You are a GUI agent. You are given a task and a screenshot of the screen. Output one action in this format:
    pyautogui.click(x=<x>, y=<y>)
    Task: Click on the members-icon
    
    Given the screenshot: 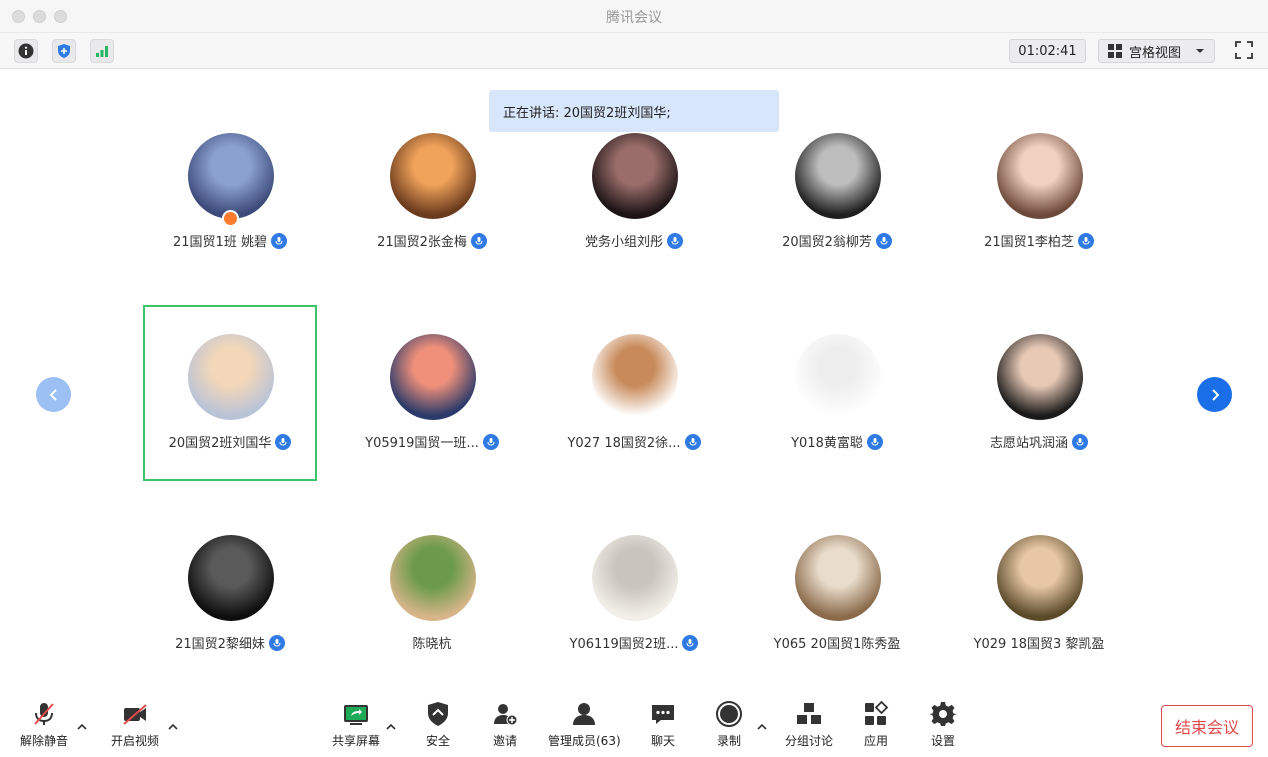 What is the action you would take?
    pyautogui.click(x=584, y=714)
    